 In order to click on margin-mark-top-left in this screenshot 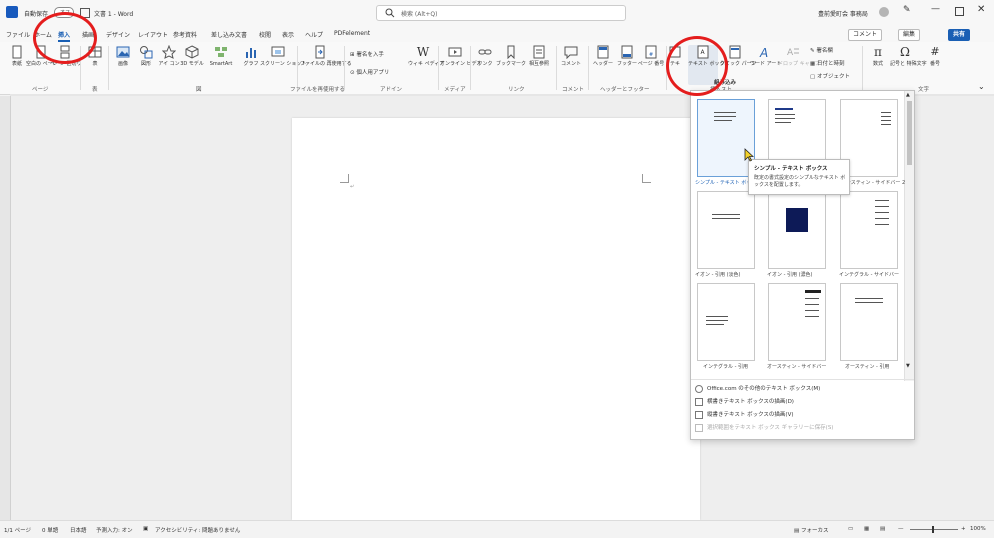, I will do `click(344, 178)`.